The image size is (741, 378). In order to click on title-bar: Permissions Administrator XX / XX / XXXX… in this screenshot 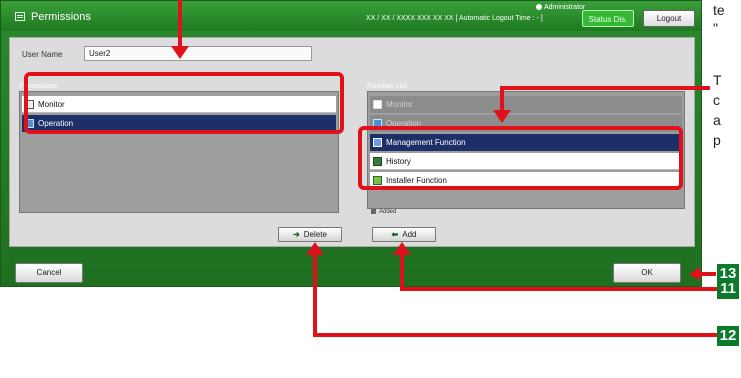, I will do `click(351, 16)`.